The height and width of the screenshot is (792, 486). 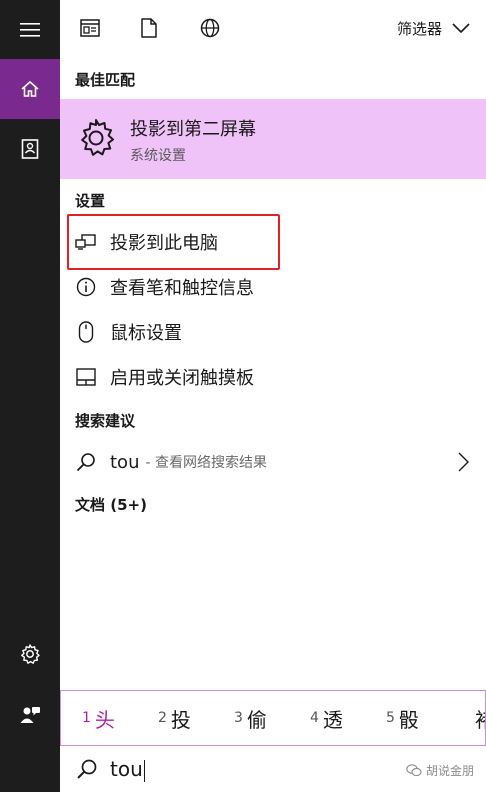 I want to click on globe-icon, so click(x=210, y=28).